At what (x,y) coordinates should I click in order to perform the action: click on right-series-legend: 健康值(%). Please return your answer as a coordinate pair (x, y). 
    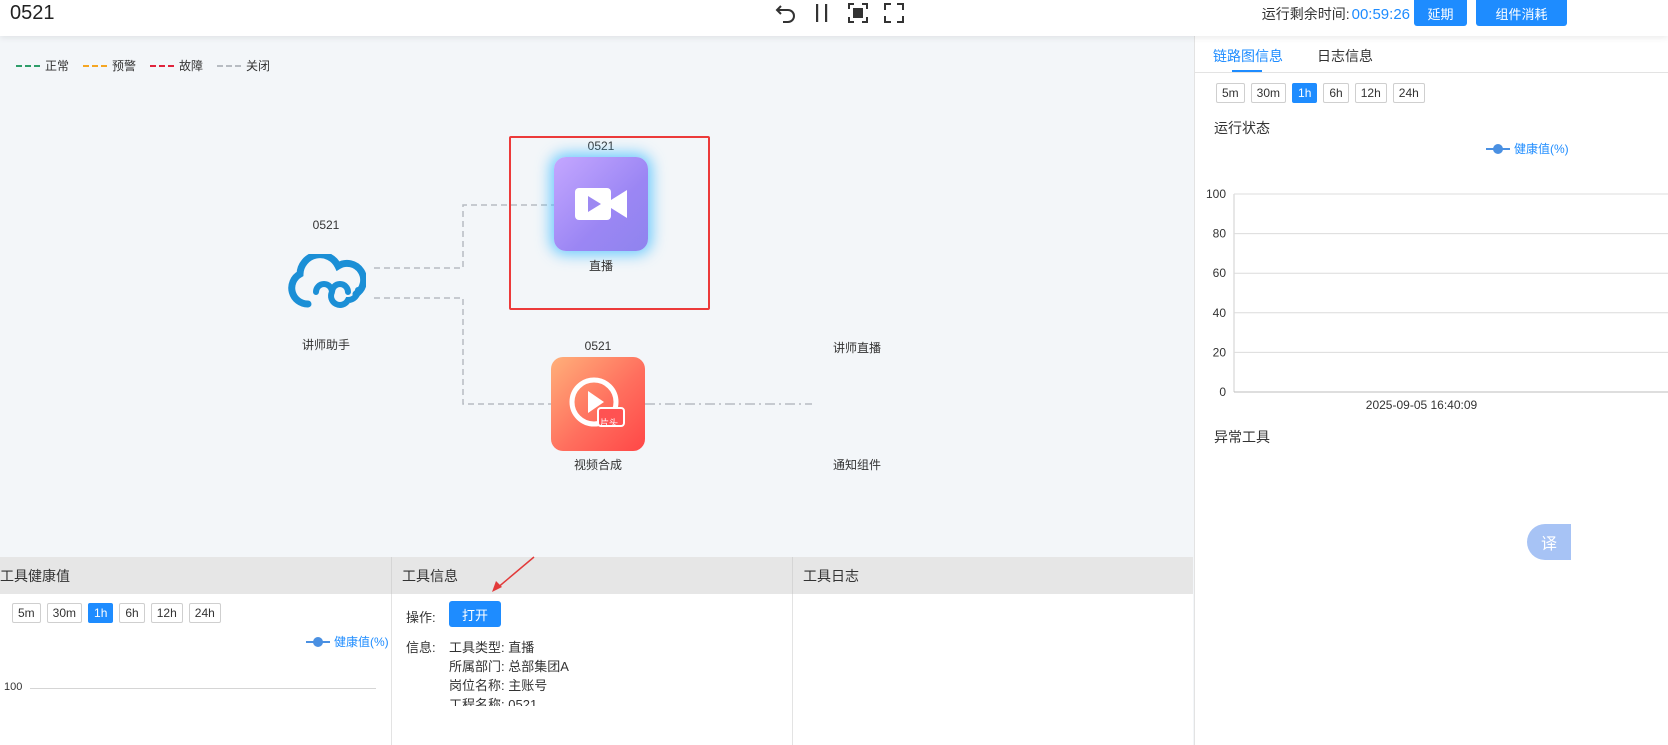
    Looking at the image, I should click on (1527, 148).